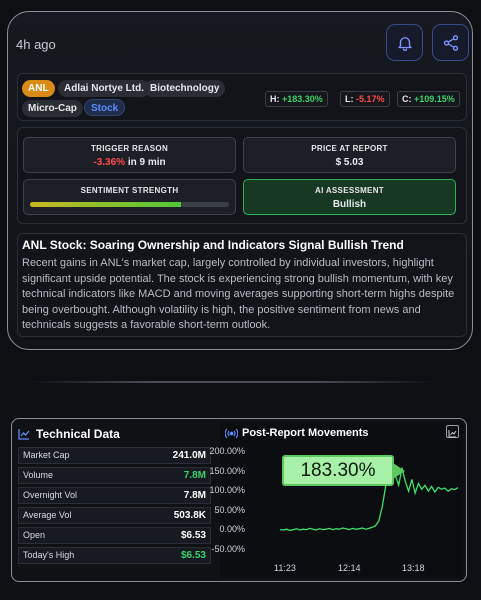 The width and height of the screenshot is (481, 600). What do you see at coordinates (129, 155) in the screenshot?
I see `trigger-reason-card: TRIGGER REASON -3.36% in 9 min` at bounding box center [129, 155].